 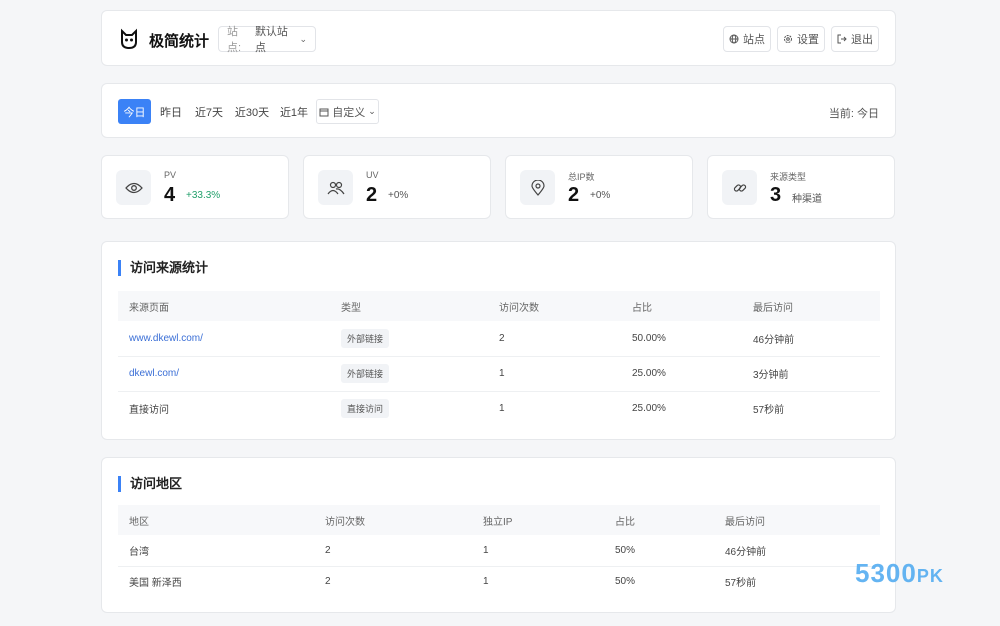 I want to click on table-row: dkewl.com/ 外部链接 1 25.00% 3分钟前, so click(x=499, y=374).